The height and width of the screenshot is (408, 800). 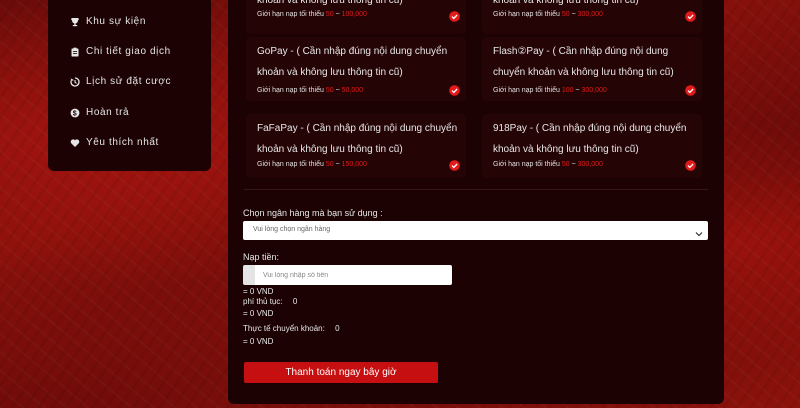 I want to click on fee-row: phí thủ tục: 0, so click(x=270, y=301).